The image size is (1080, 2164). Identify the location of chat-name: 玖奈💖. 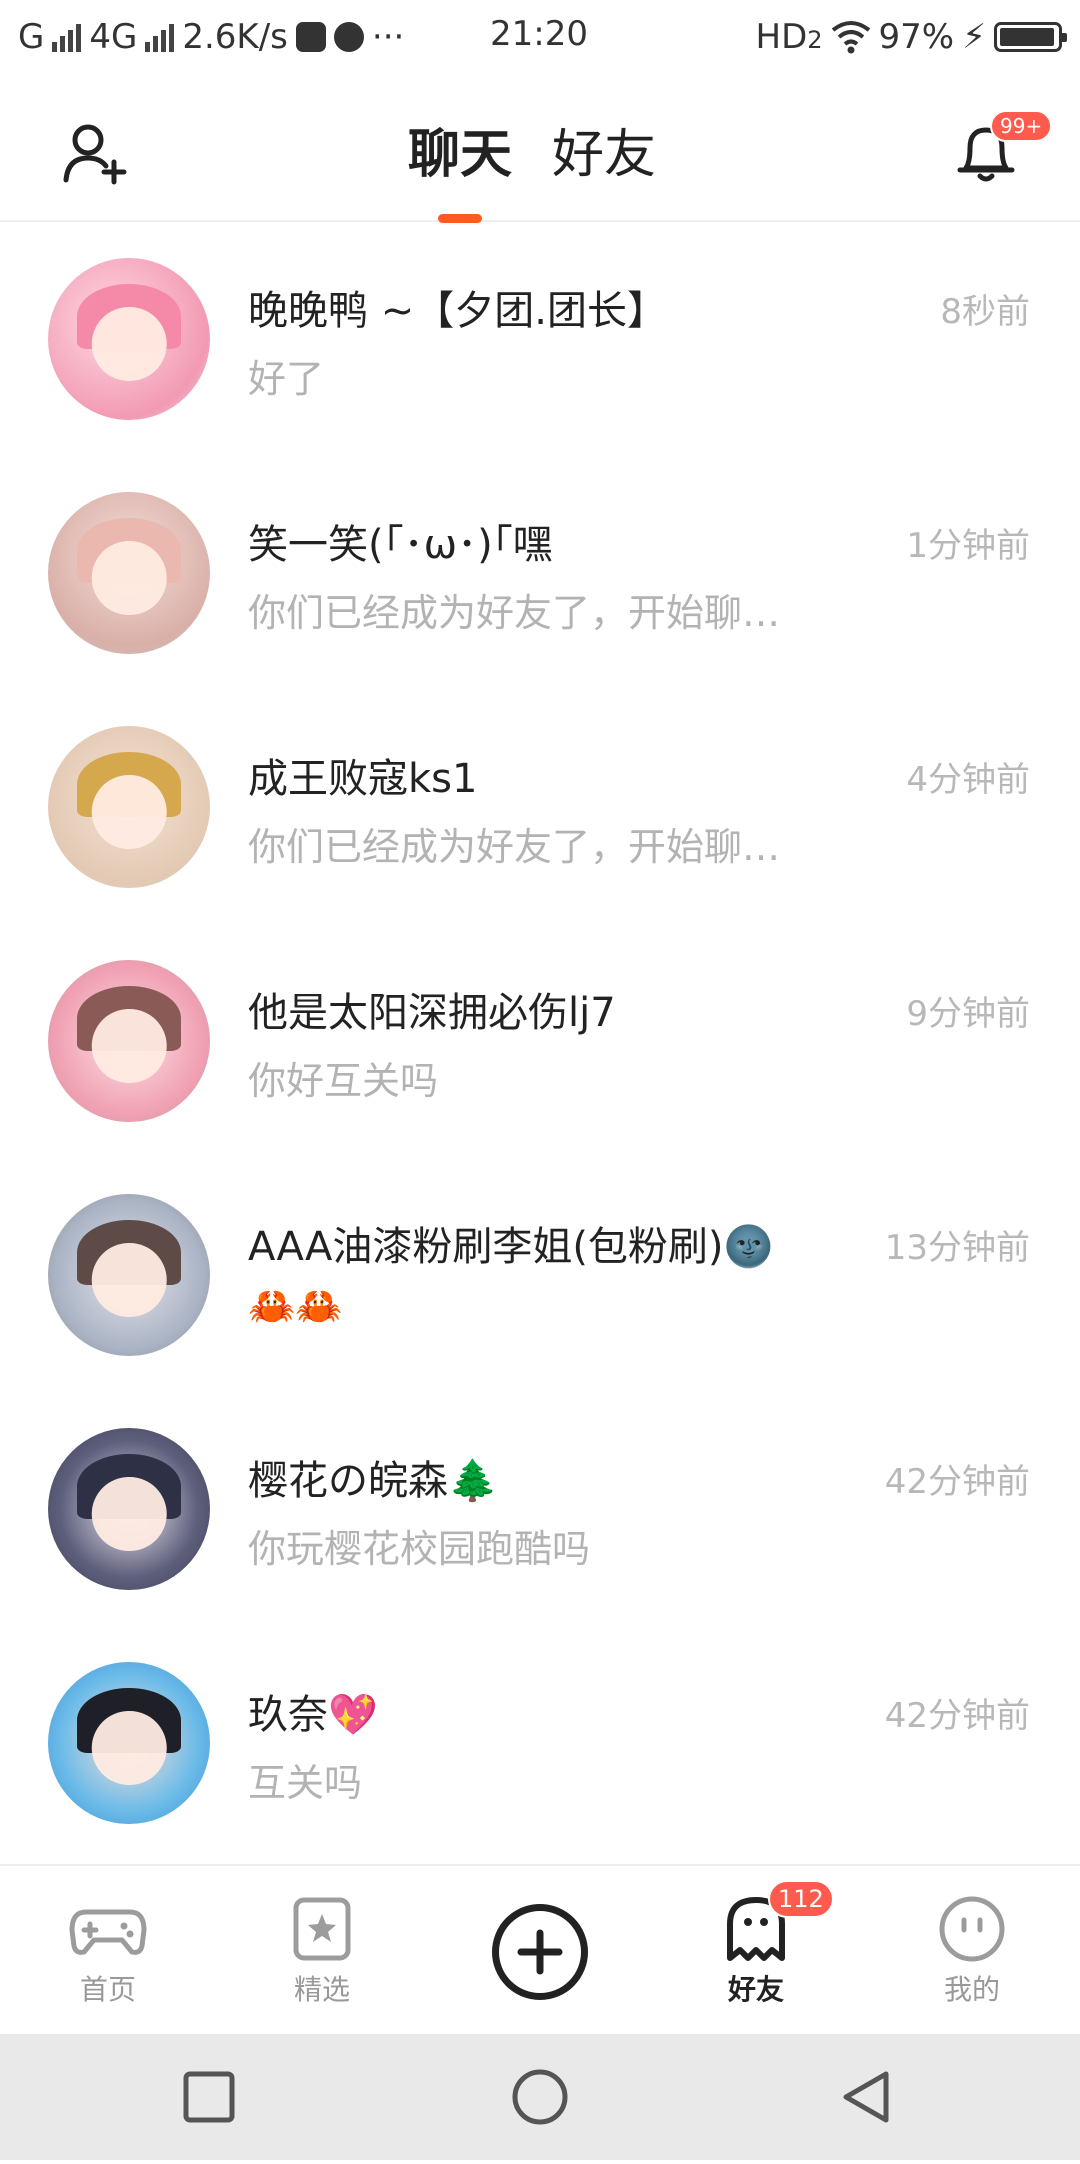
(313, 1715).